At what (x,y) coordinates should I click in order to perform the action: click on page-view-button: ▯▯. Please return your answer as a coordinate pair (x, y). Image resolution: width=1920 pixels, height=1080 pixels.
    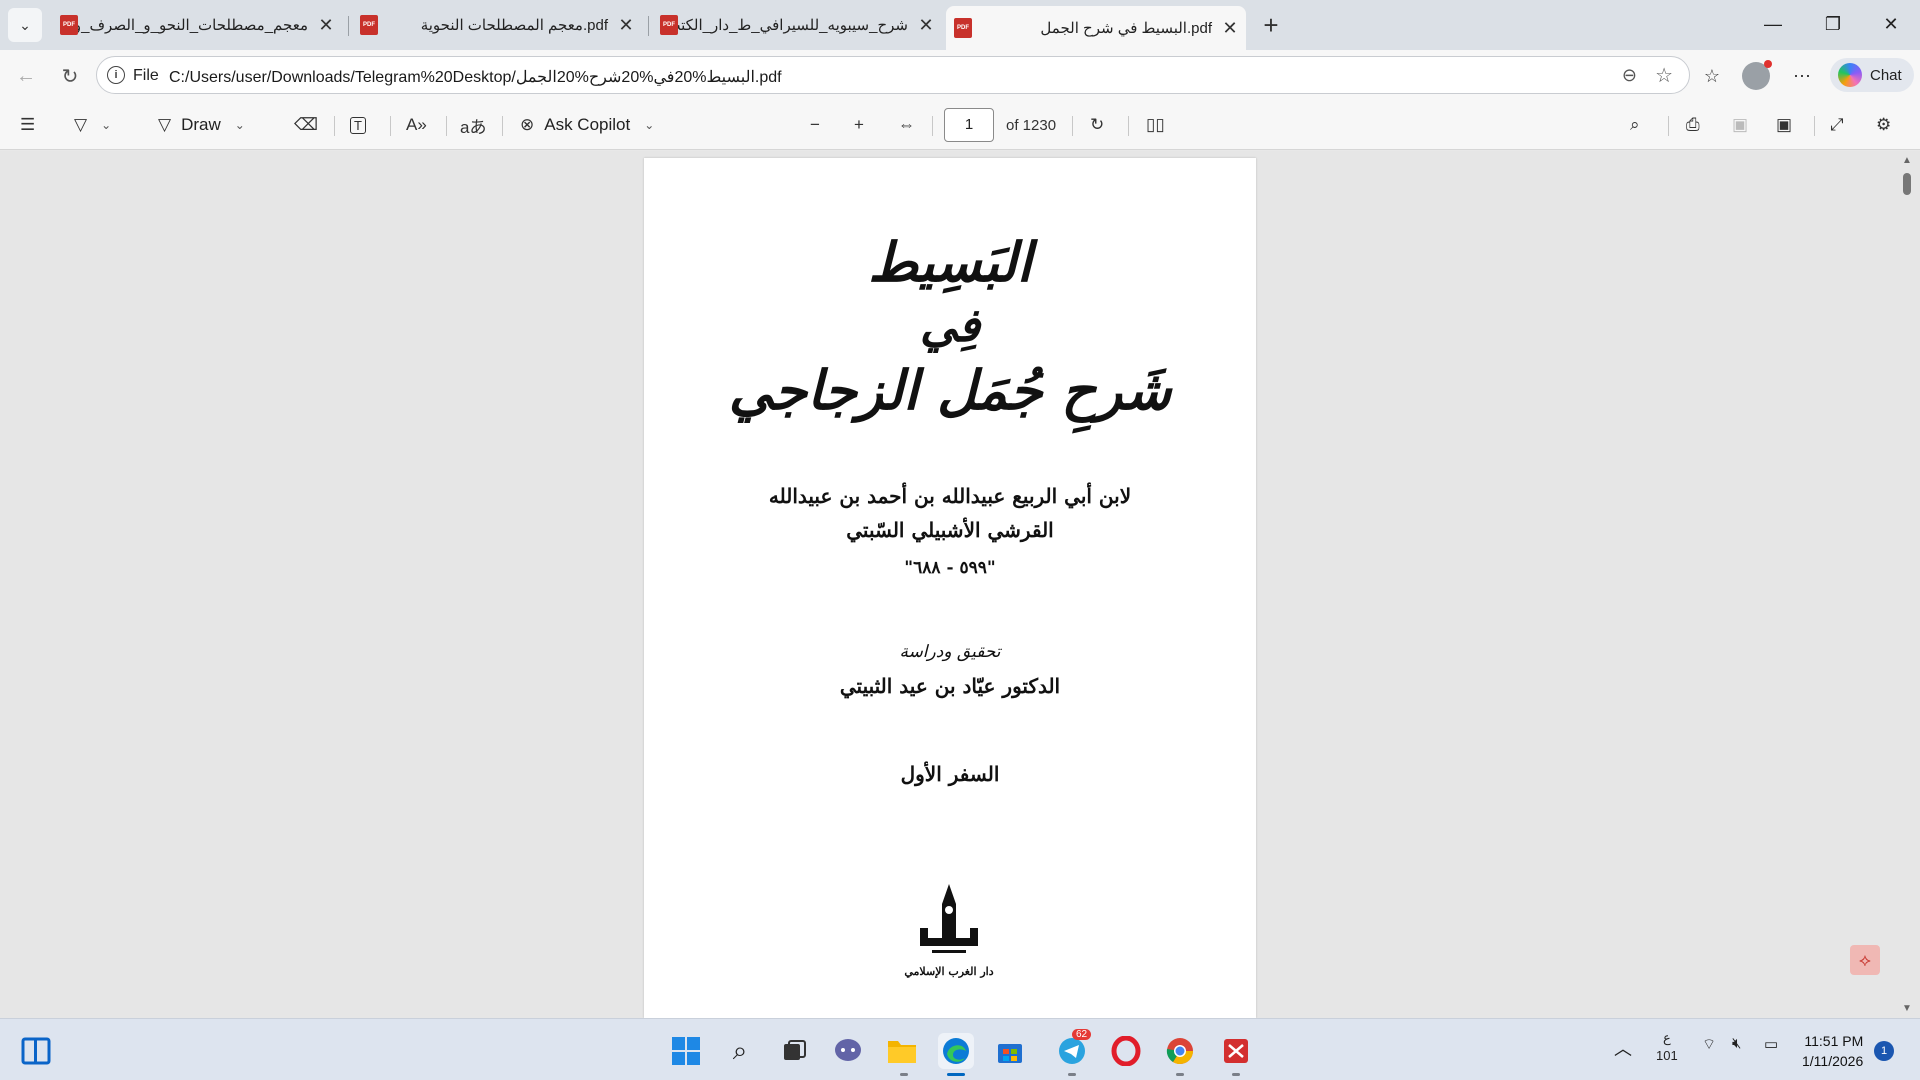
    Looking at the image, I should click on (1155, 125).